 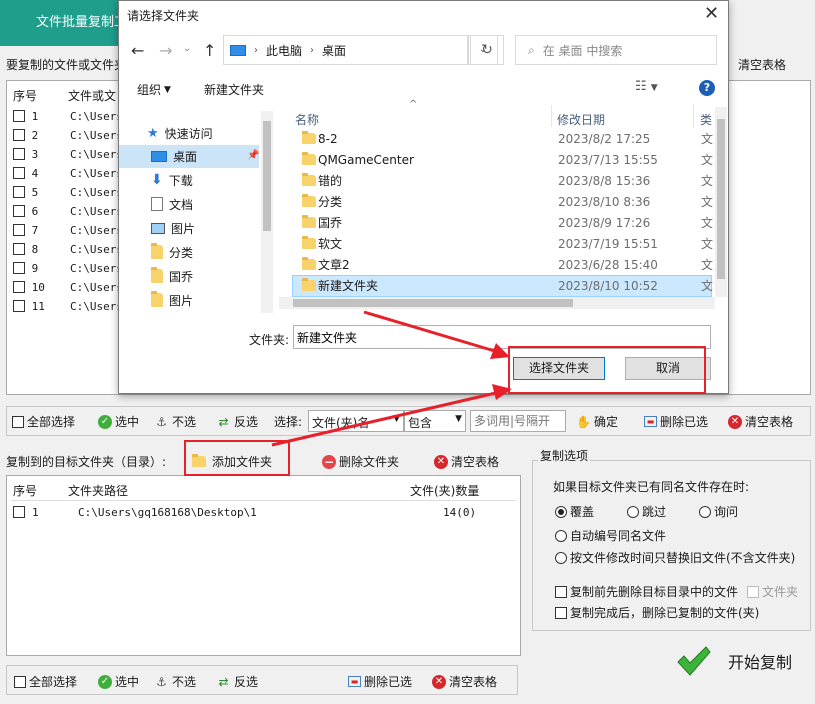 What do you see at coordinates (431, 332) in the screenshot?
I see `arrow-line-to-select` at bounding box center [431, 332].